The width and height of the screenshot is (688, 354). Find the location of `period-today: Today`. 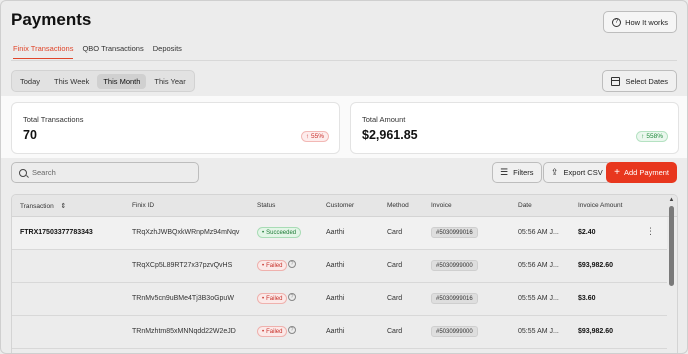

period-today: Today is located at coordinates (30, 81).